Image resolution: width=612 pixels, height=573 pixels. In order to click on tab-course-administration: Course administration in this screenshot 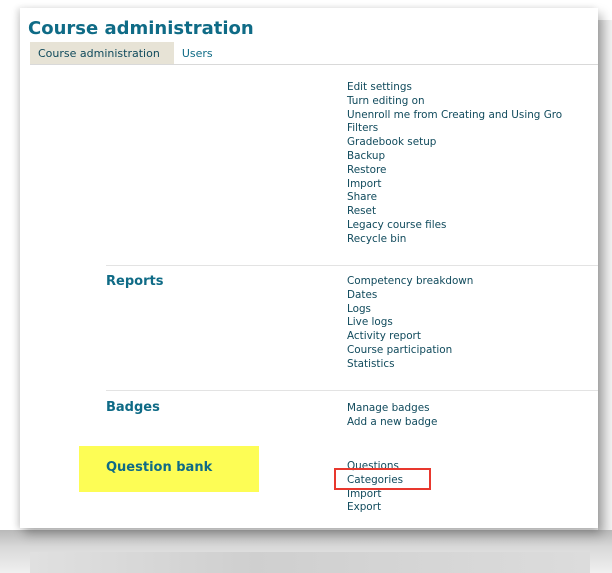, I will do `click(102, 53)`.